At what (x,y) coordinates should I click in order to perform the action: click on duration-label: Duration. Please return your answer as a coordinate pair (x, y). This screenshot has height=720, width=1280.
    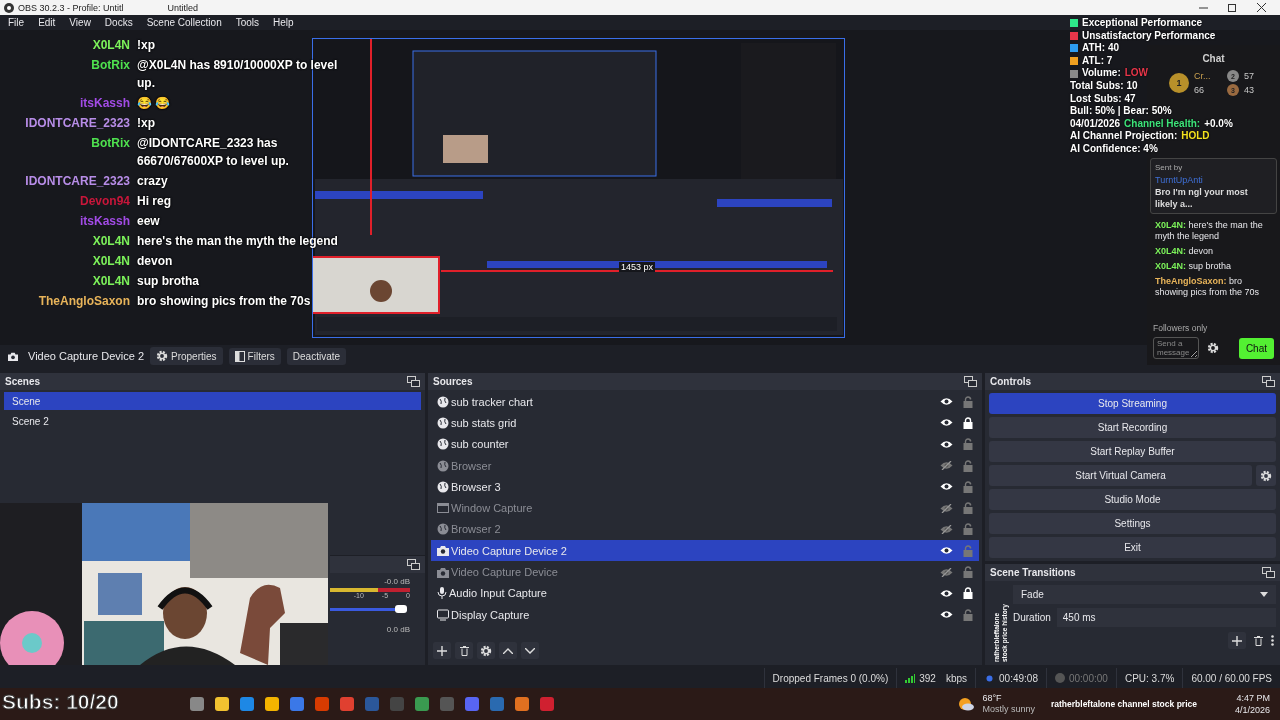
    Looking at the image, I should click on (1032, 617).